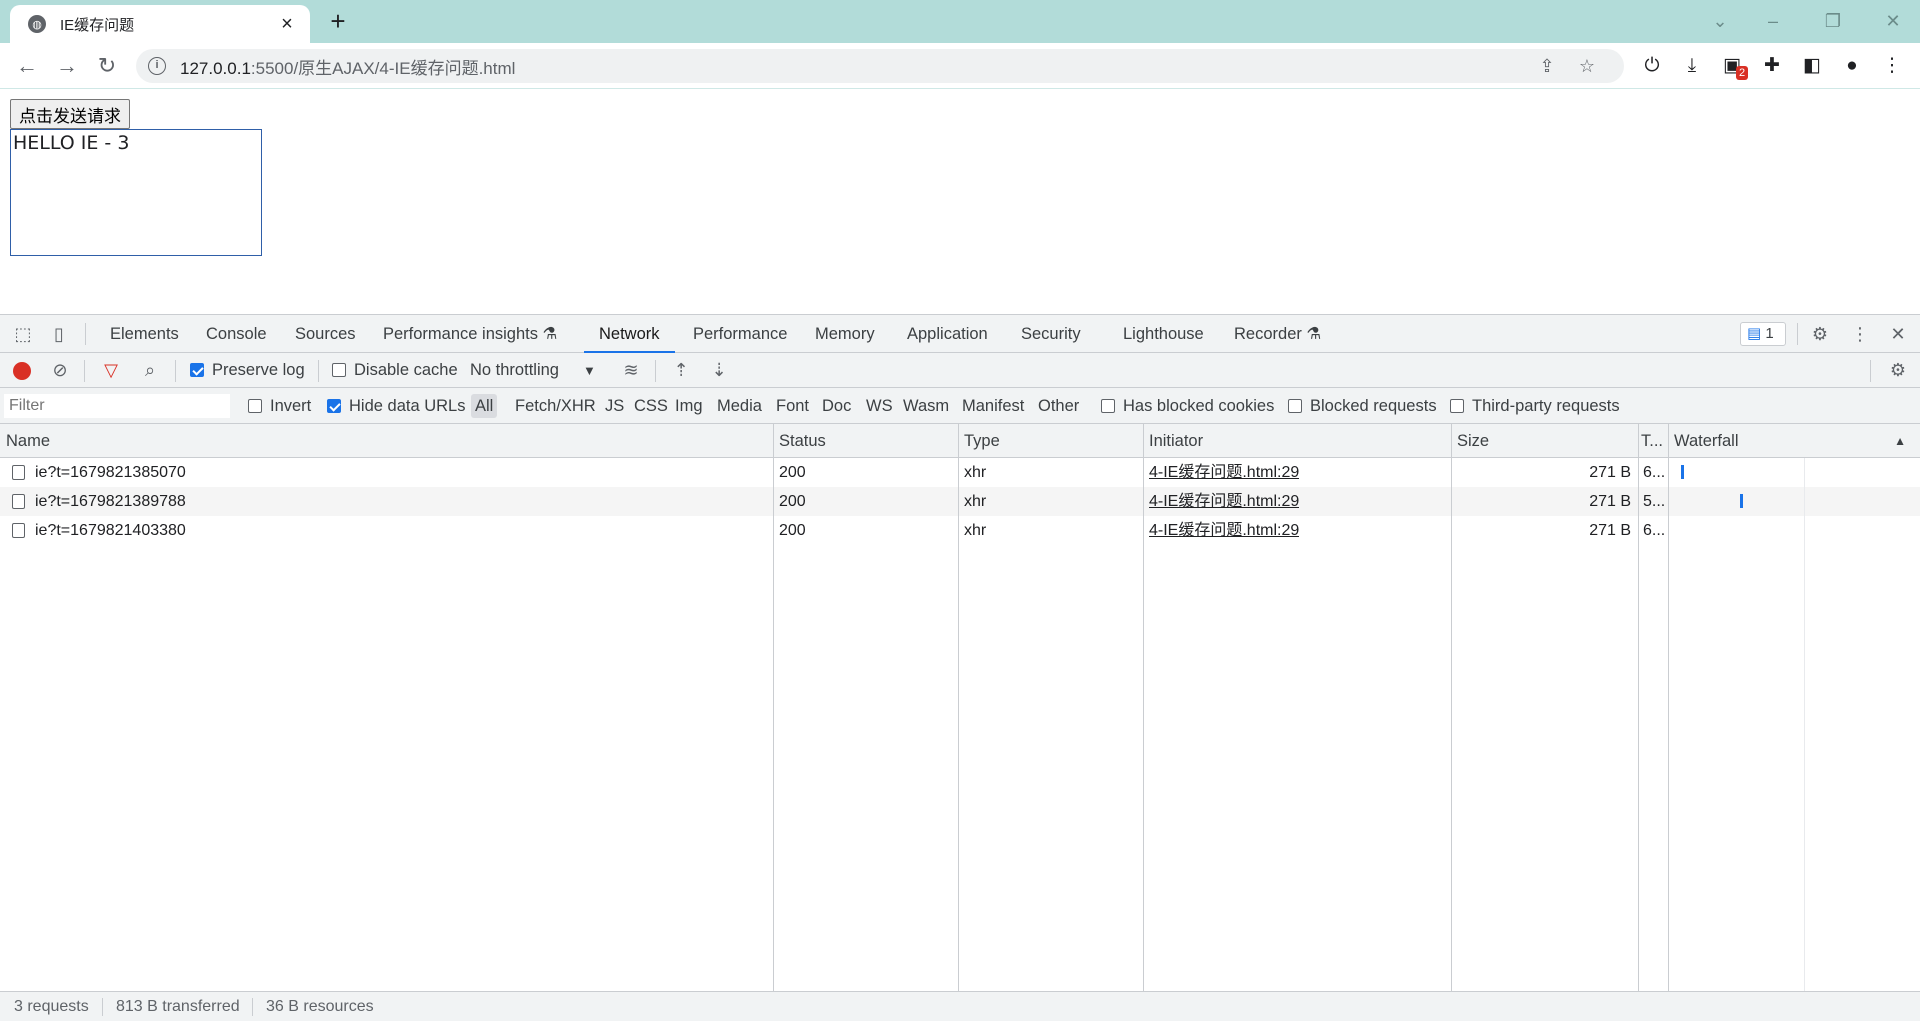  Describe the element at coordinates (1163, 334) in the screenshot. I see `tab-lighthouse: Lighthouse` at that location.